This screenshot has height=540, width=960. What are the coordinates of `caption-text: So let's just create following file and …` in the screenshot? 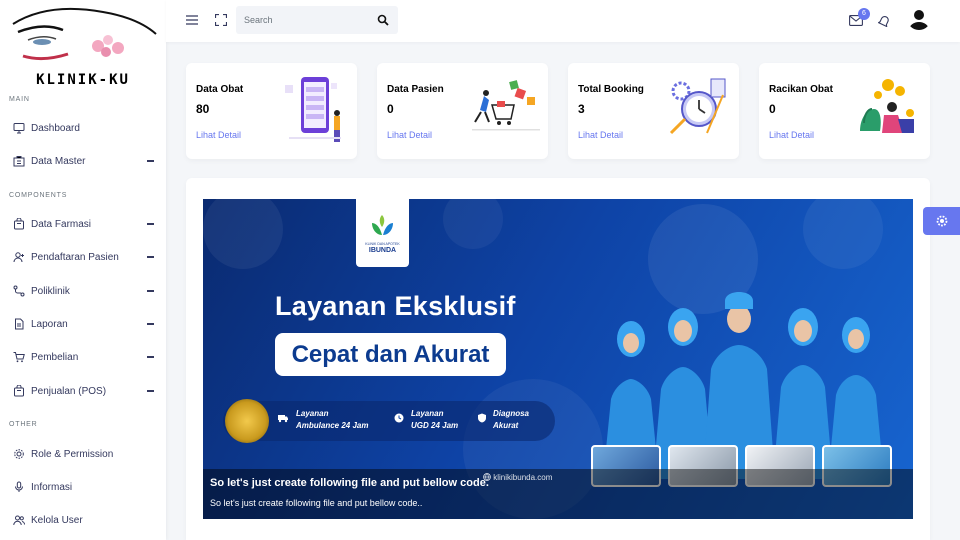 It's located at (316, 503).